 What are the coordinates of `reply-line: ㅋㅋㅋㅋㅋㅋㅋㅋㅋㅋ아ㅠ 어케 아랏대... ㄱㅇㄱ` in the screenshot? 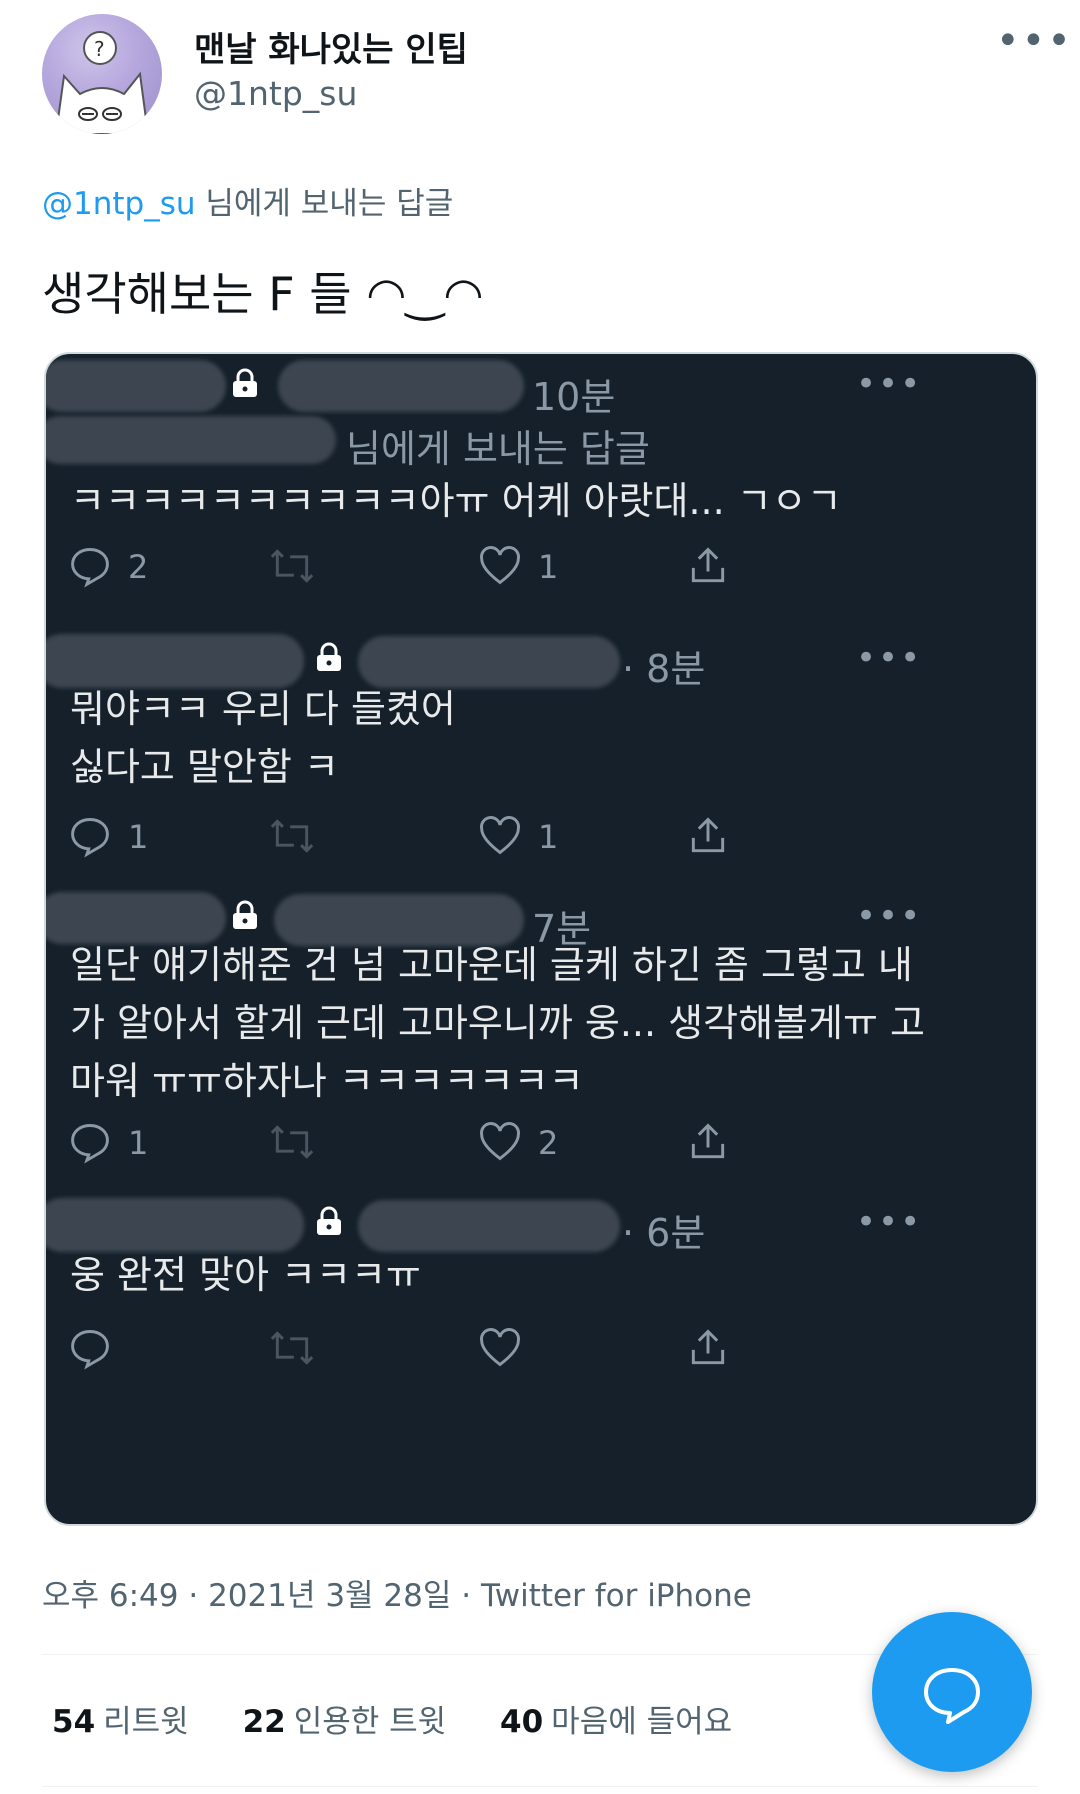 It's located at (456, 501).